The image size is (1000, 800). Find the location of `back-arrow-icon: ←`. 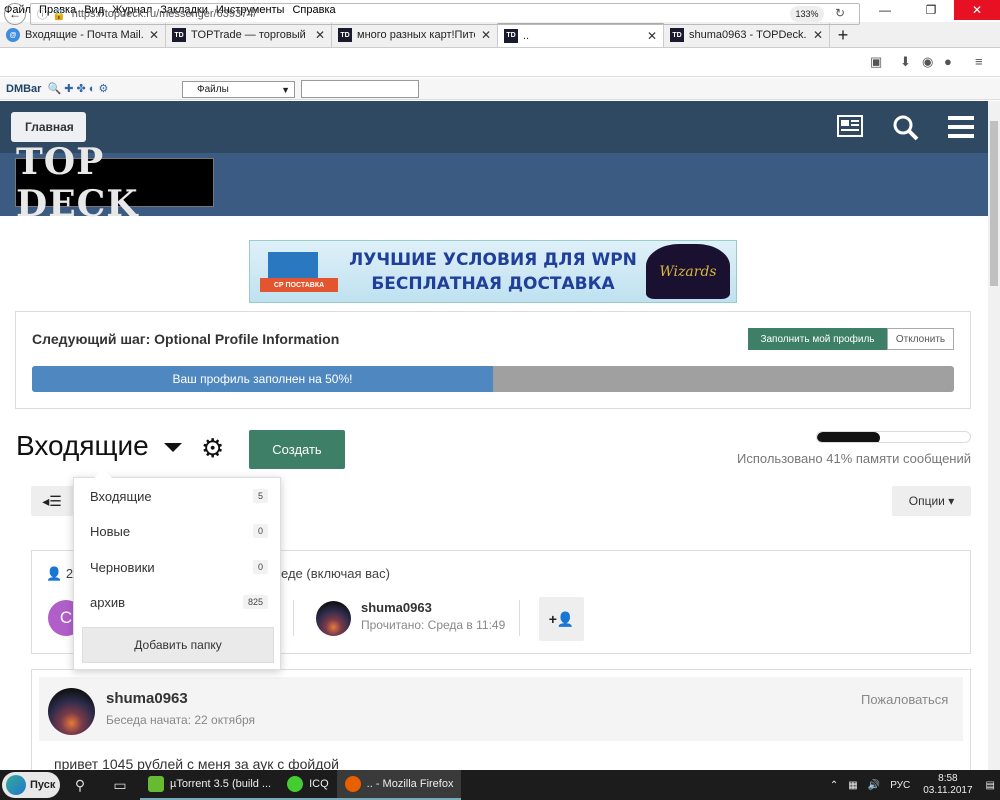

back-arrow-icon: ← is located at coordinates (15, 14).